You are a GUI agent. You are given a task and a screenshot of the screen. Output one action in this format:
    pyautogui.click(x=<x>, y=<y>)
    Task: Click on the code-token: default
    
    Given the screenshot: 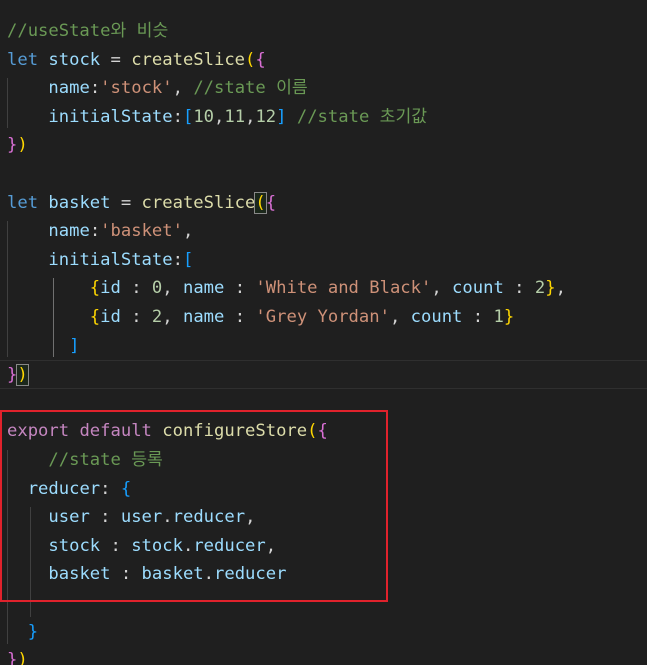 What is the action you would take?
    pyautogui.click(x=115, y=431)
    